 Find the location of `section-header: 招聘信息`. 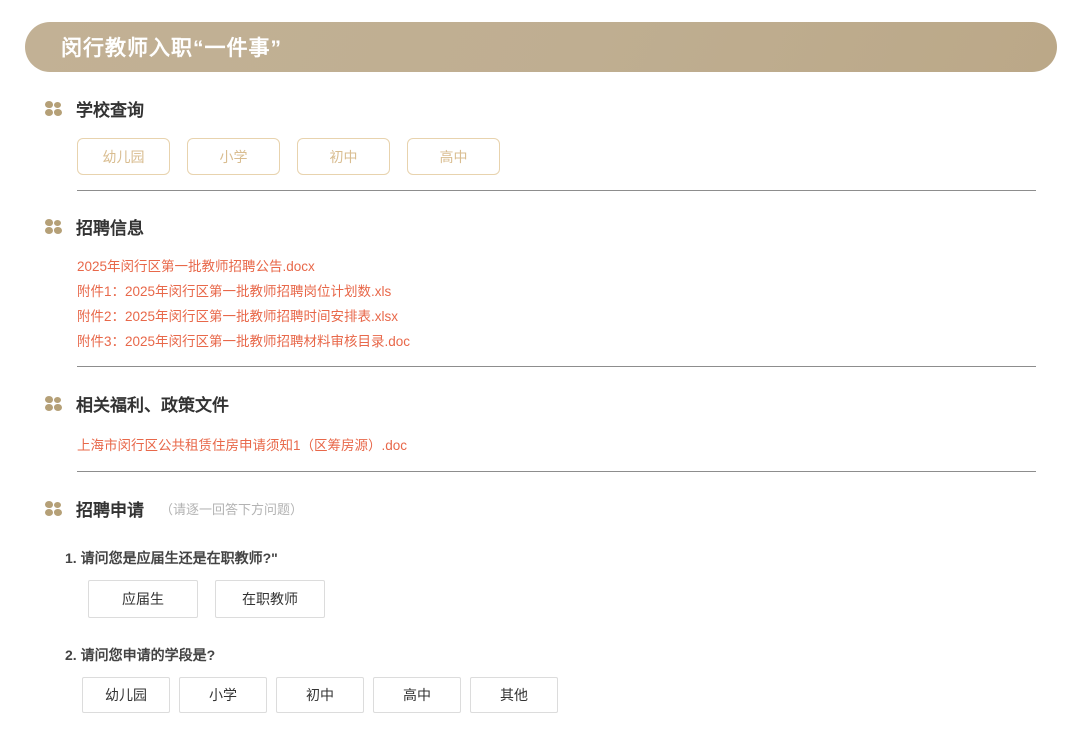

section-header: 招聘信息 is located at coordinates (540, 226).